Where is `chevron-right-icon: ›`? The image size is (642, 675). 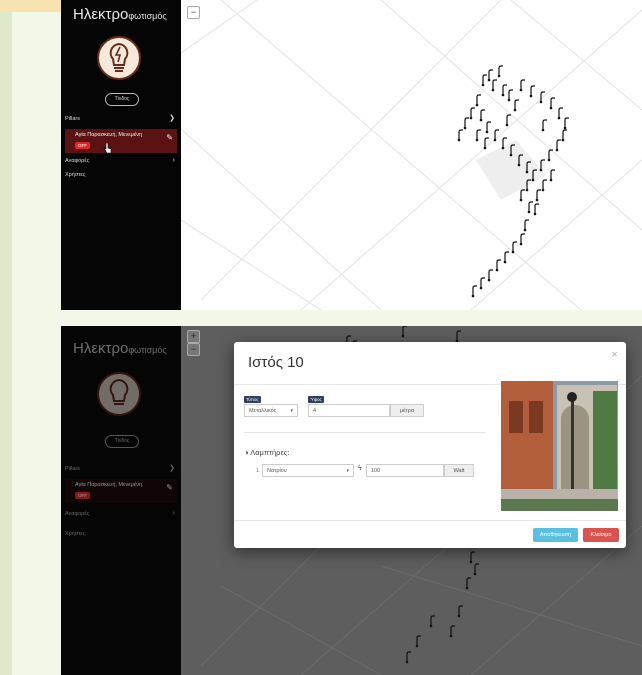 chevron-right-icon: › is located at coordinates (173, 513).